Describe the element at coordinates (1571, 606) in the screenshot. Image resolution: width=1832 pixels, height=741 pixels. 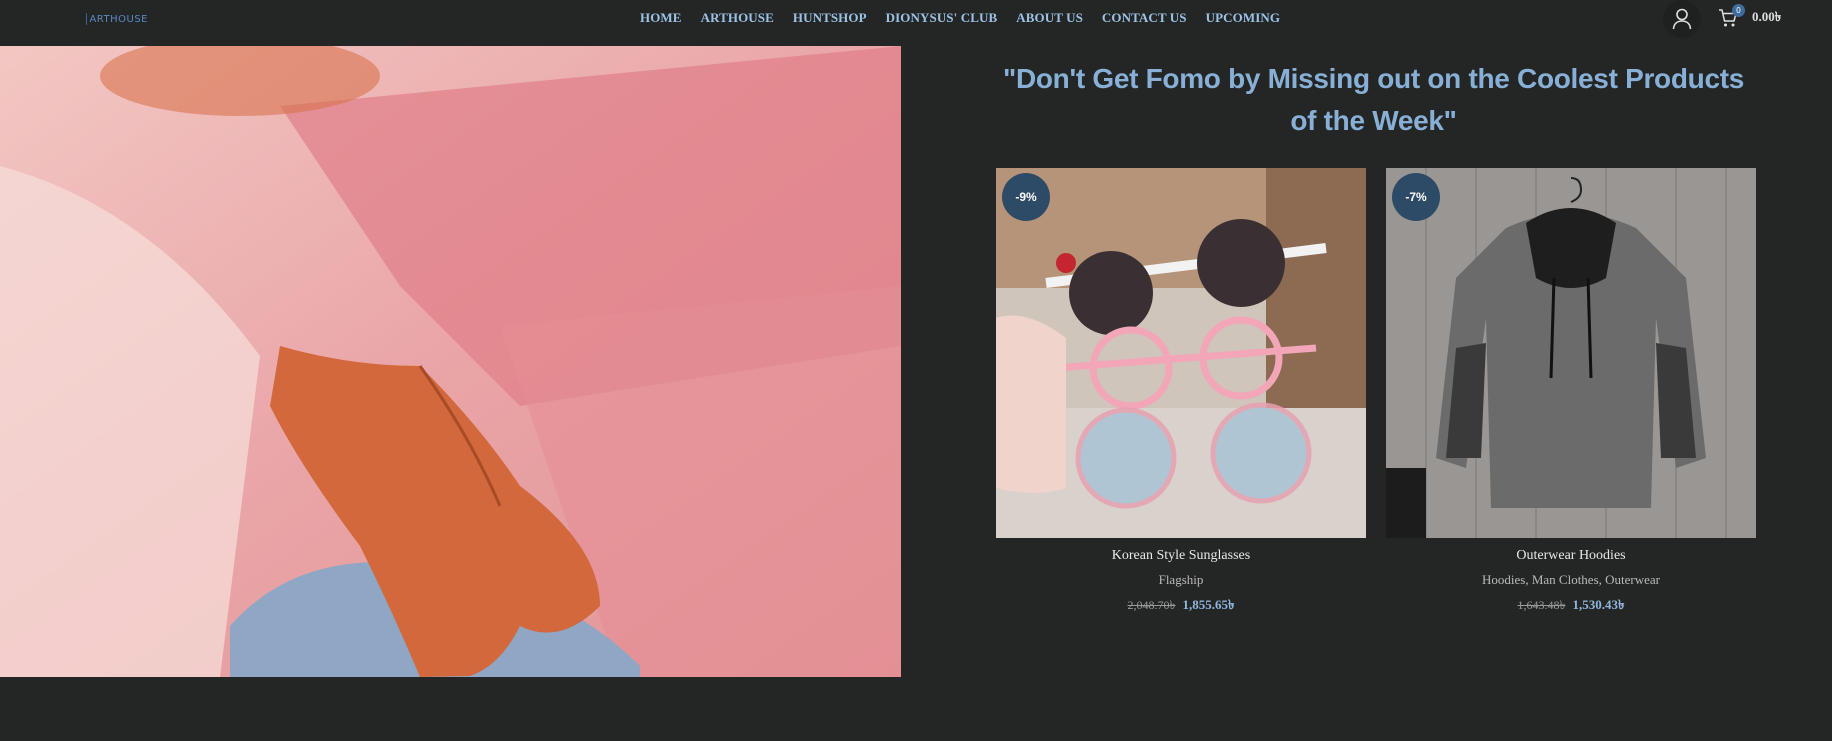
I see `product-price: 1,643.48৳ 1,530.43৳` at that location.